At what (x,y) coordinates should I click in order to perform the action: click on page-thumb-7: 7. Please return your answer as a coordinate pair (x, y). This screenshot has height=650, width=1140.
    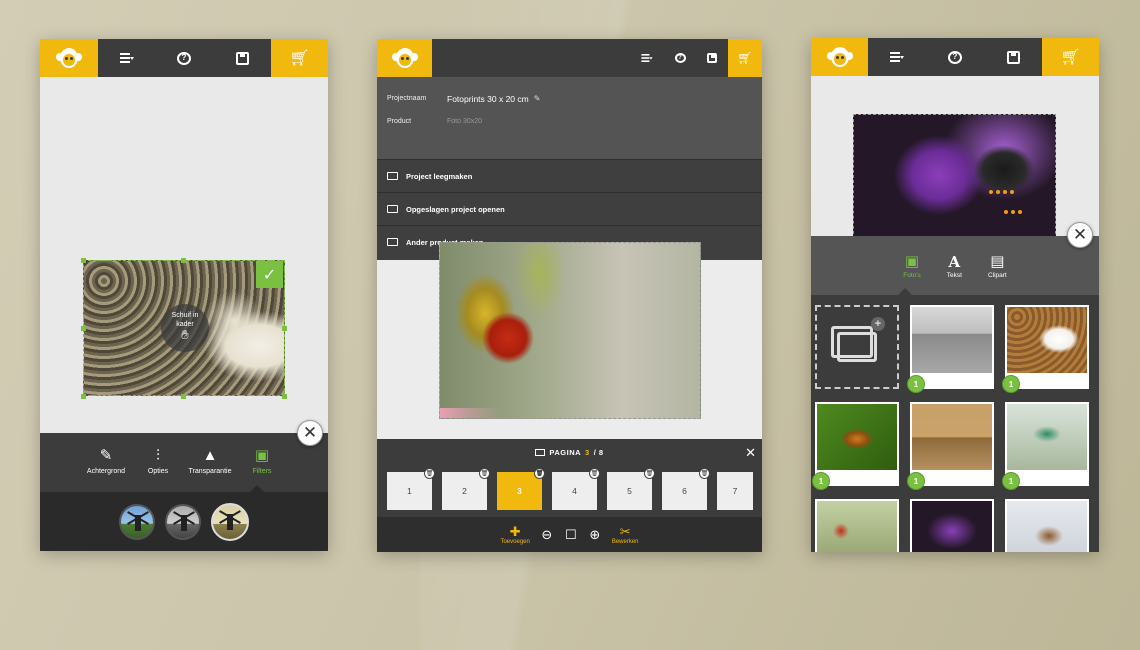
    Looking at the image, I should click on (735, 491).